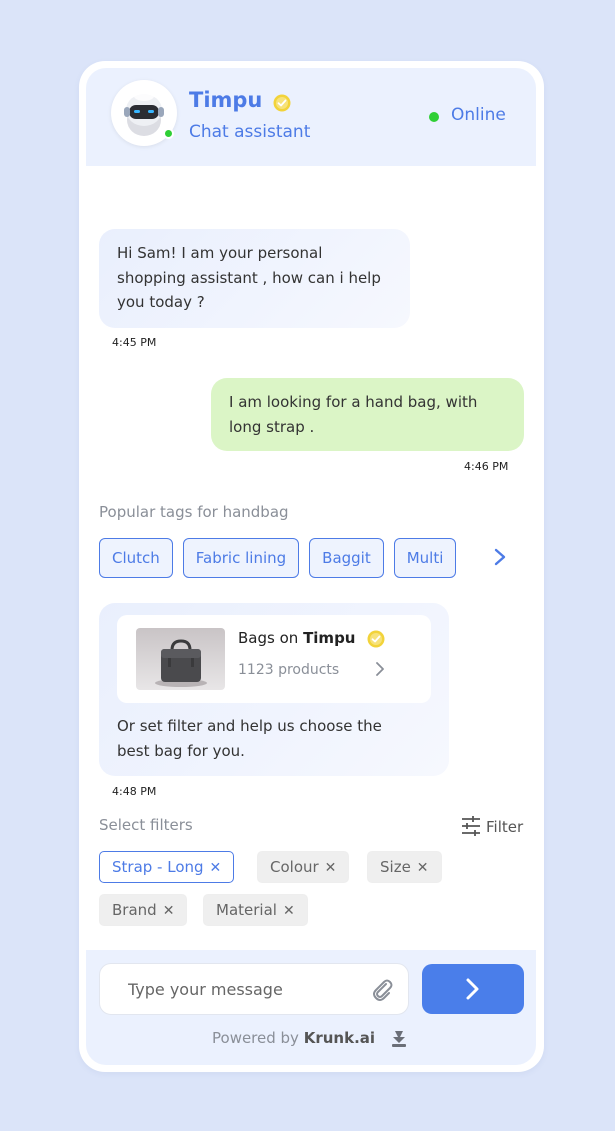 This screenshot has width=615, height=1131. What do you see at coordinates (226, 100) in the screenshot?
I see `bot-name: Timpu` at bounding box center [226, 100].